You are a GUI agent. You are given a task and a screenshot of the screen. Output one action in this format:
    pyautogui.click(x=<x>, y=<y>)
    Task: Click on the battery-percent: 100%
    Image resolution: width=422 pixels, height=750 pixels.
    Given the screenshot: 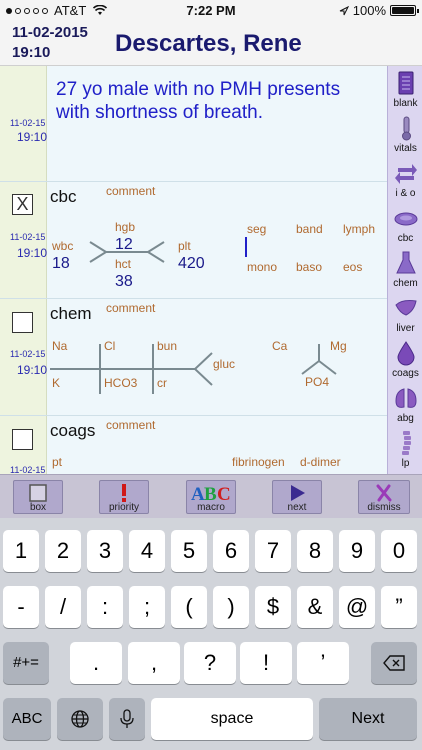 What is the action you would take?
    pyautogui.click(x=369, y=10)
    